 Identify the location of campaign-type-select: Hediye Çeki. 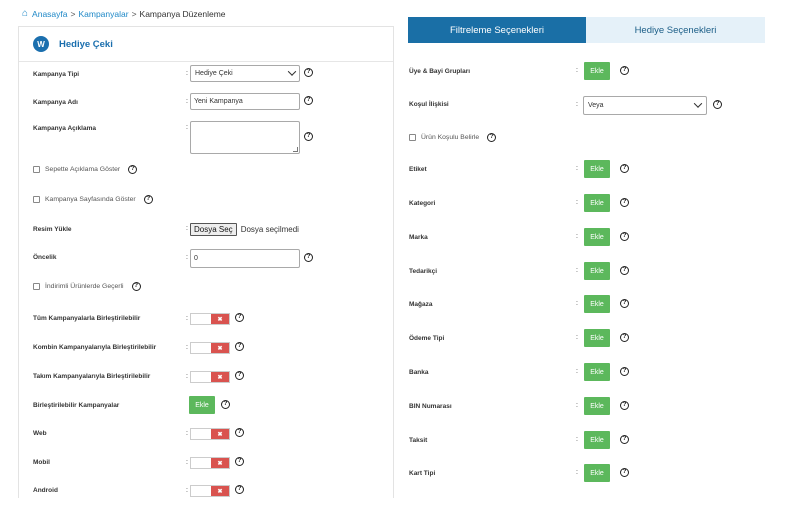
(245, 73).